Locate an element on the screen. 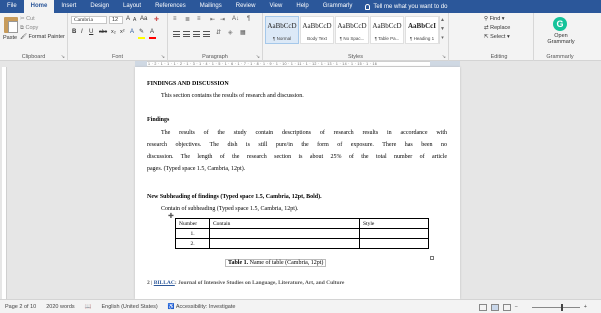  styles-launcher-icon: ↘ is located at coordinates (444, 57).